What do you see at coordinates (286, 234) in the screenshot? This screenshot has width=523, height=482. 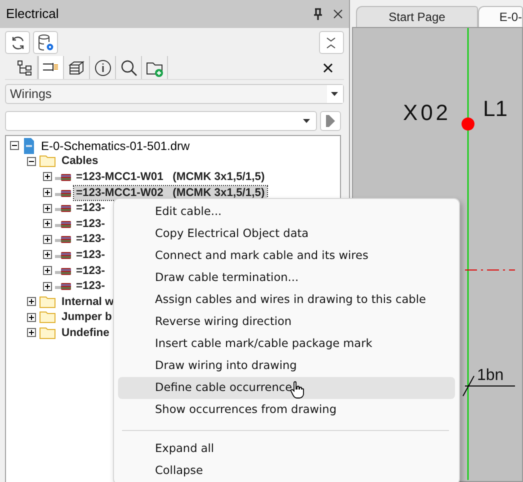 I see `menu-item: Copy Electrical Object data` at bounding box center [286, 234].